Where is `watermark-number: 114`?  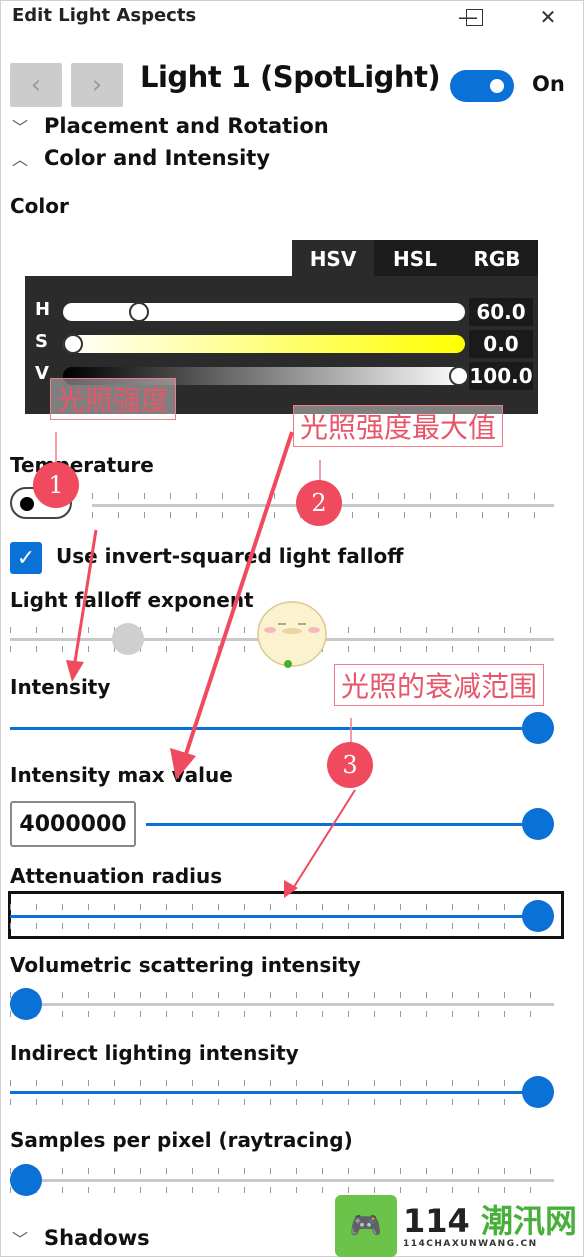
watermark-number: 114 is located at coordinates (436, 1221).